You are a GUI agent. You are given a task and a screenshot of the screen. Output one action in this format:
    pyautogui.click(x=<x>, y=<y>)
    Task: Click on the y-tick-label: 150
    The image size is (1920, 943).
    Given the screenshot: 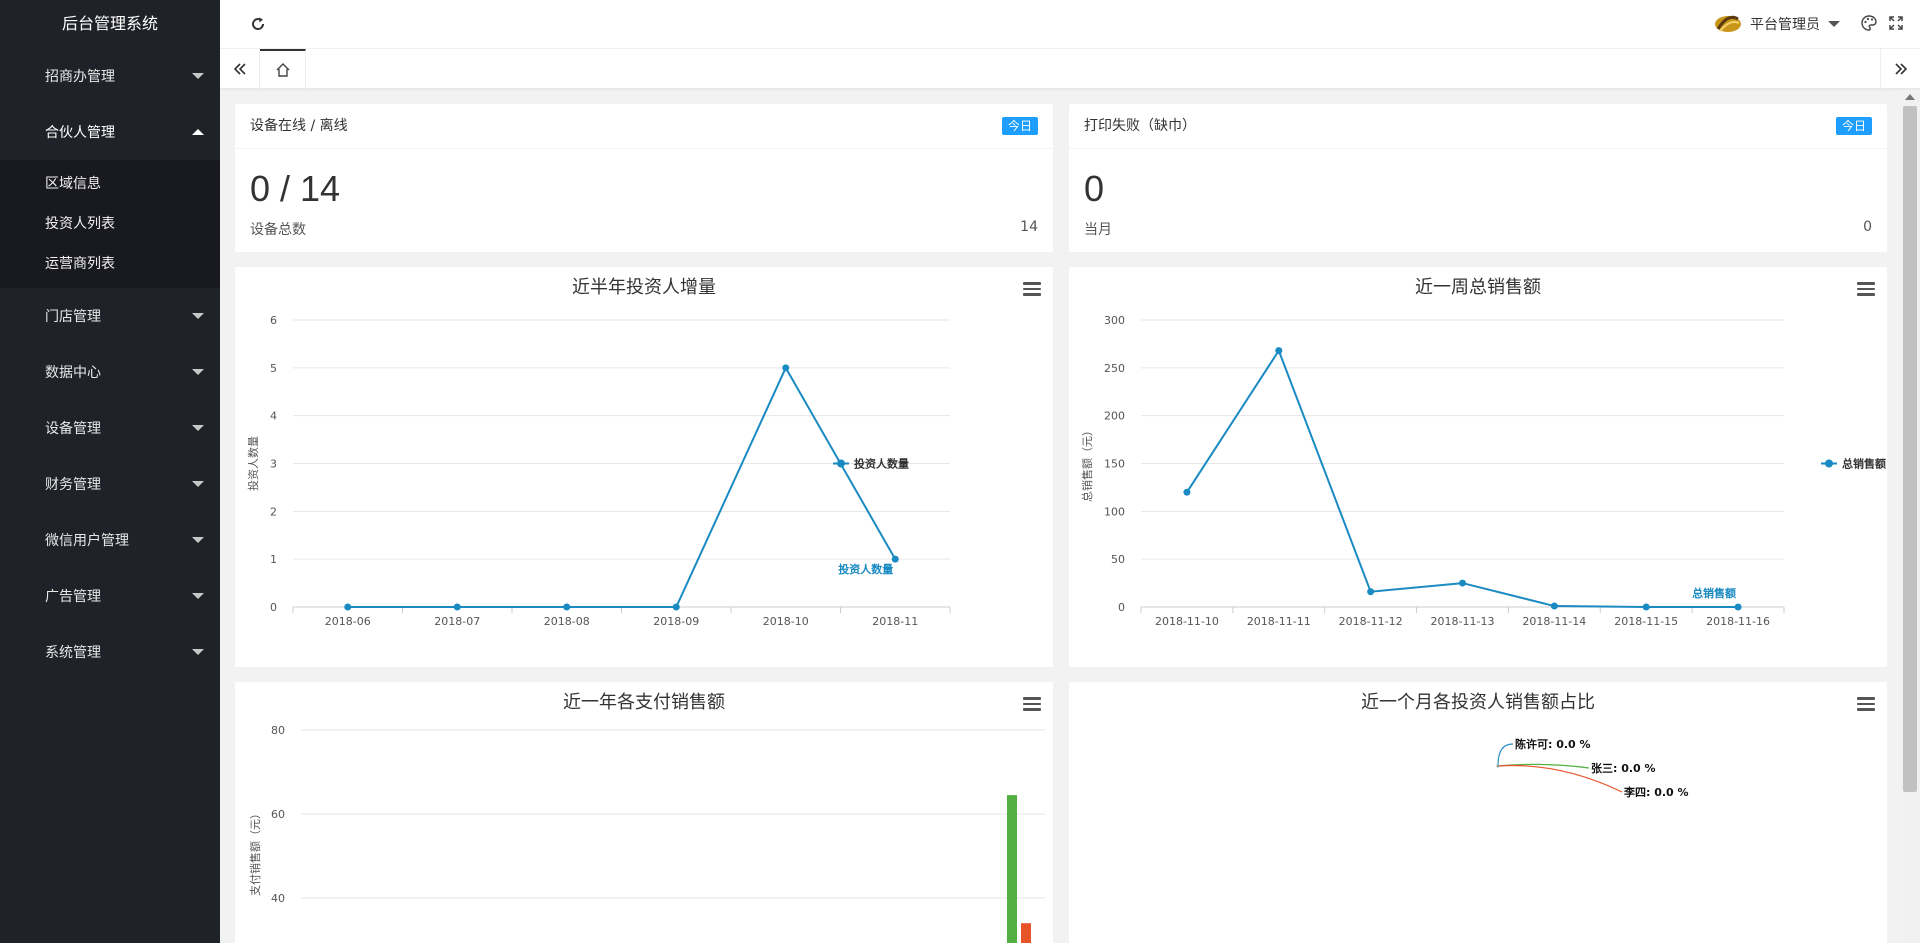 What is the action you would take?
    pyautogui.click(x=1114, y=464)
    